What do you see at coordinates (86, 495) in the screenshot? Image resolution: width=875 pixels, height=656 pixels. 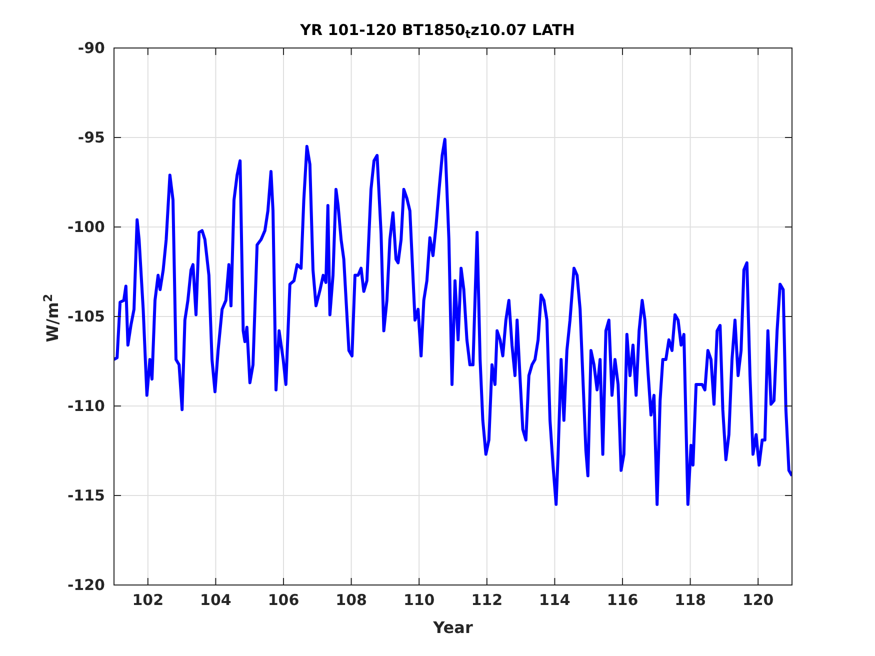 I see `tick-label: -115` at bounding box center [86, 495].